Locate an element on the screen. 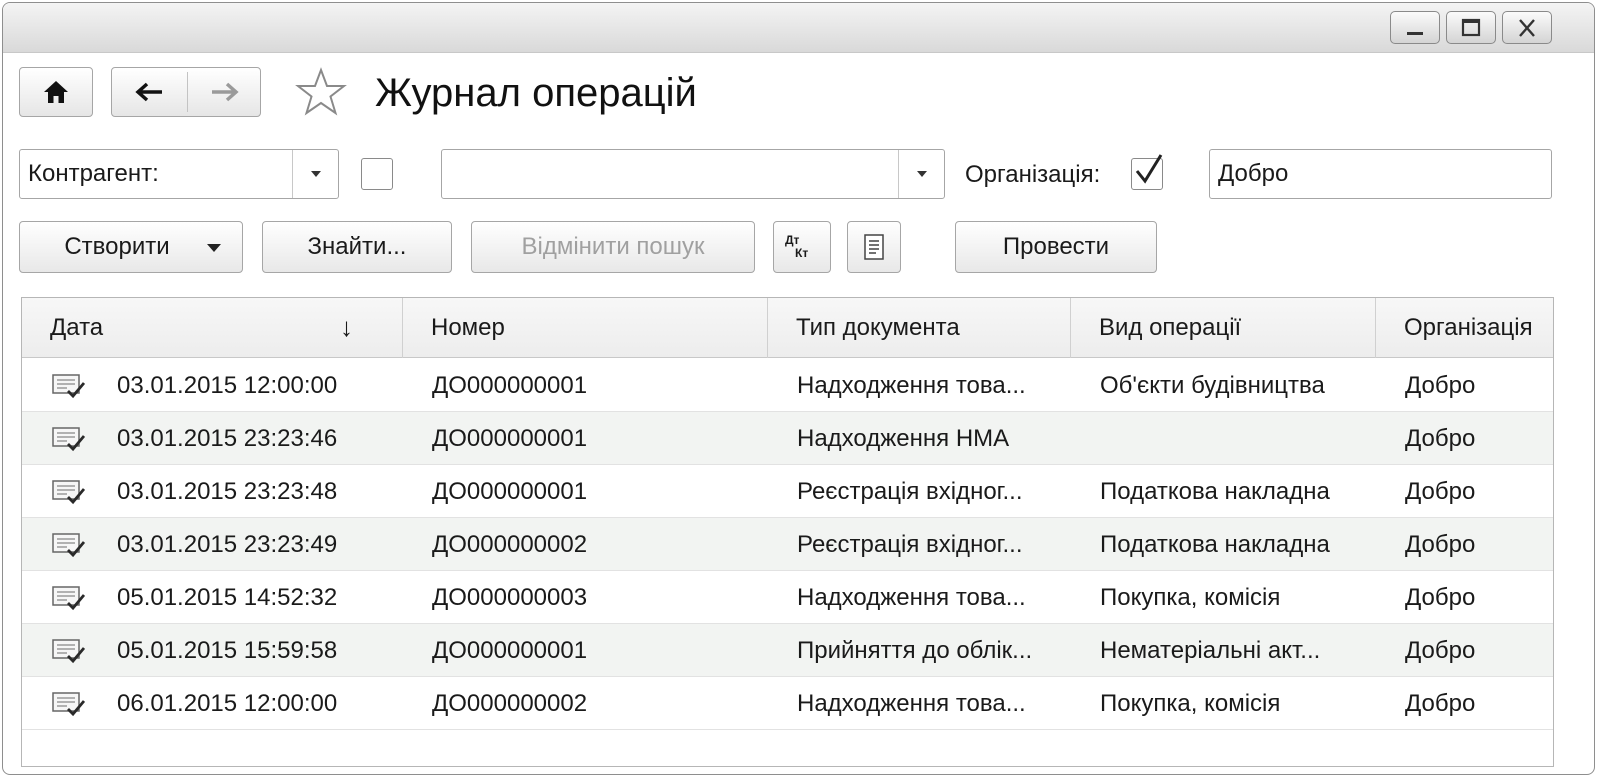 Image resolution: width=1600 pixels, height=779 pixels. cell-doc-type: Надходження НМА is located at coordinates (903, 438).